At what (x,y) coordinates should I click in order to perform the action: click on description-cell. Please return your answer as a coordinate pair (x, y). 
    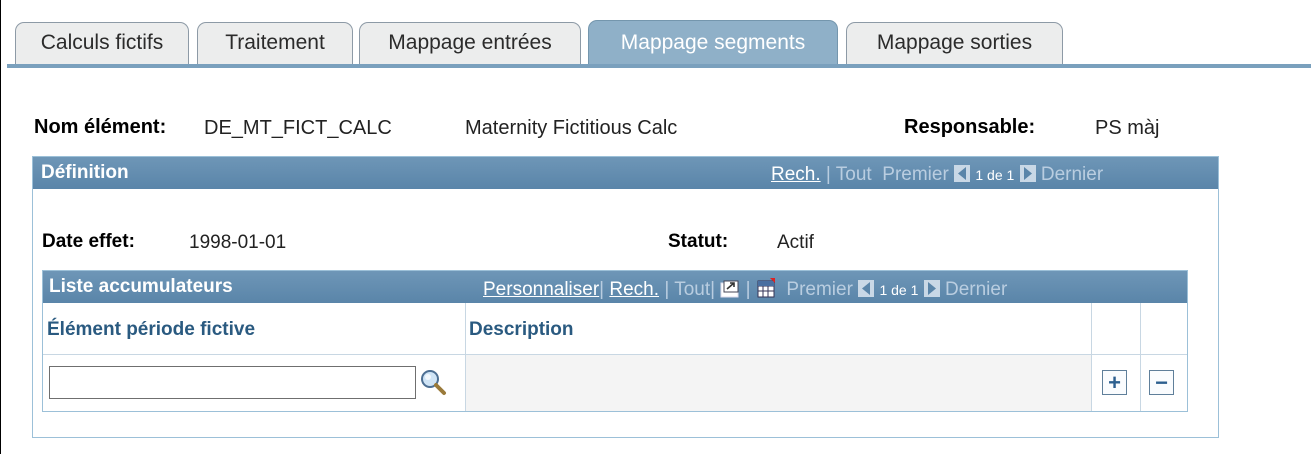
    Looking at the image, I should click on (778, 383).